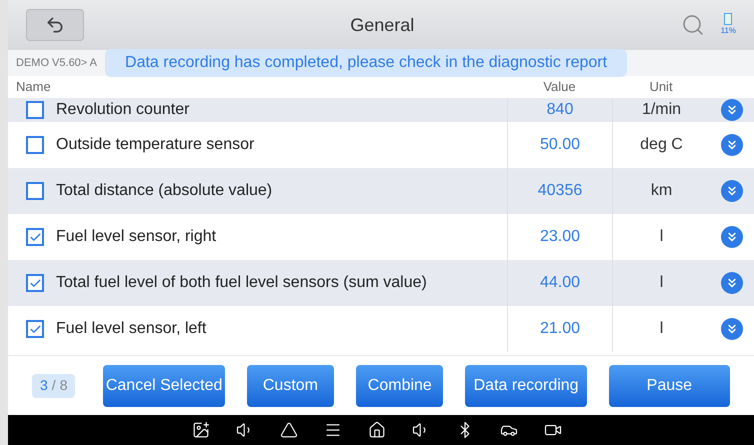 Image resolution: width=754 pixels, height=445 pixels. Describe the element at coordinates (164, 385) in the screenshot. I see `action-button: Cancel Selected` at that location.